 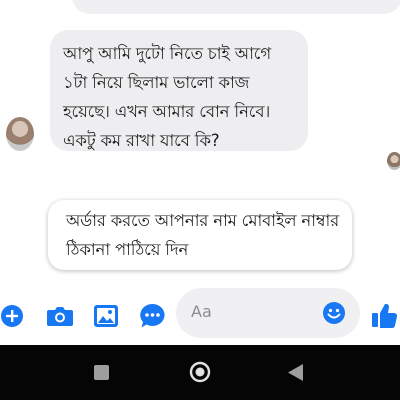 I want to click on recents-icon, so click(x=101, y=372).